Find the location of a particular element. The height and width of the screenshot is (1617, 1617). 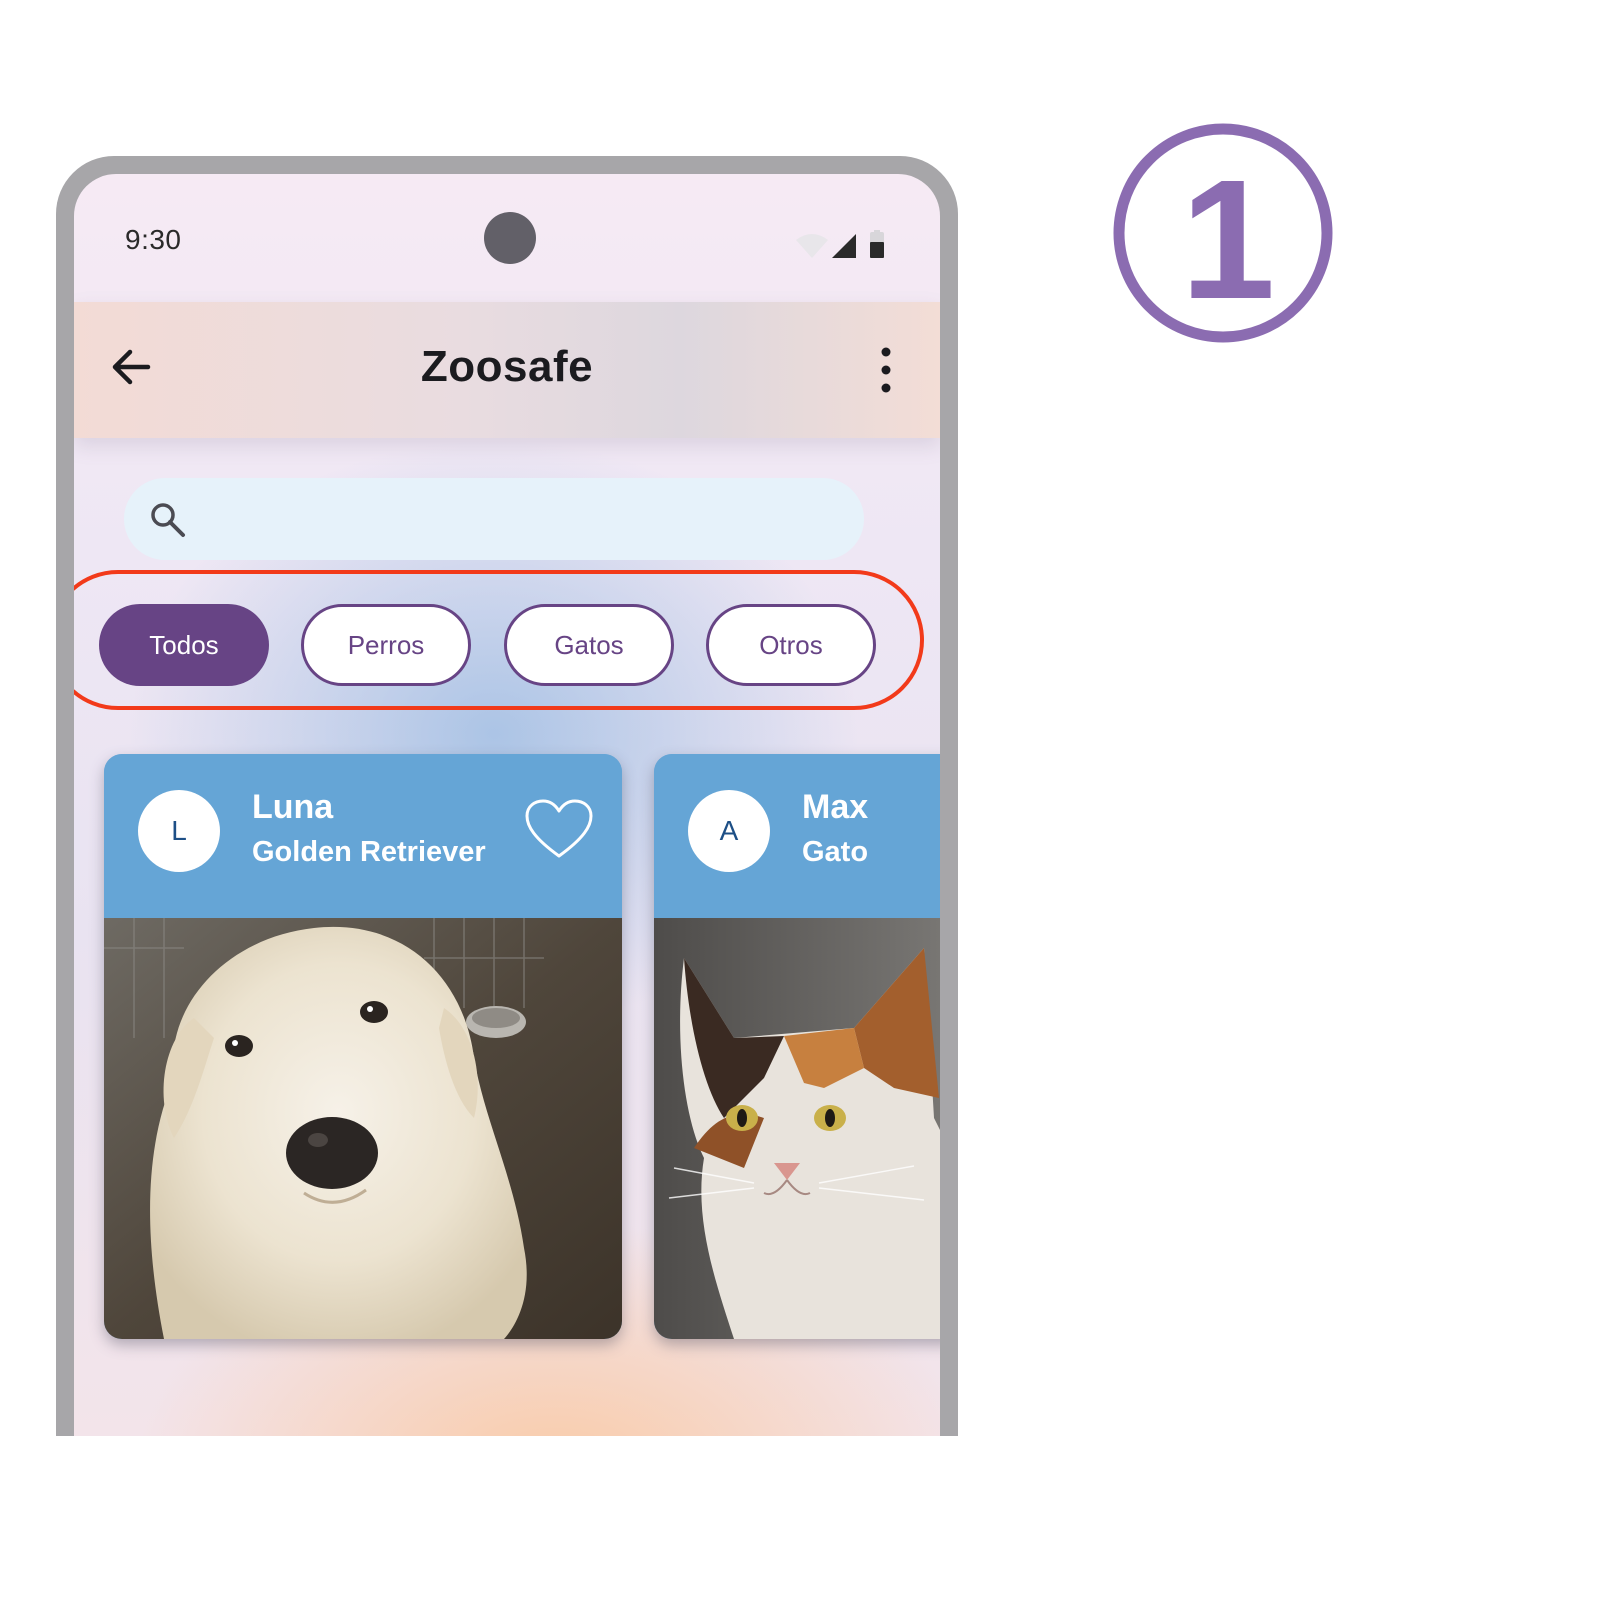

wifi-icon is located at coordinates (812, 246).